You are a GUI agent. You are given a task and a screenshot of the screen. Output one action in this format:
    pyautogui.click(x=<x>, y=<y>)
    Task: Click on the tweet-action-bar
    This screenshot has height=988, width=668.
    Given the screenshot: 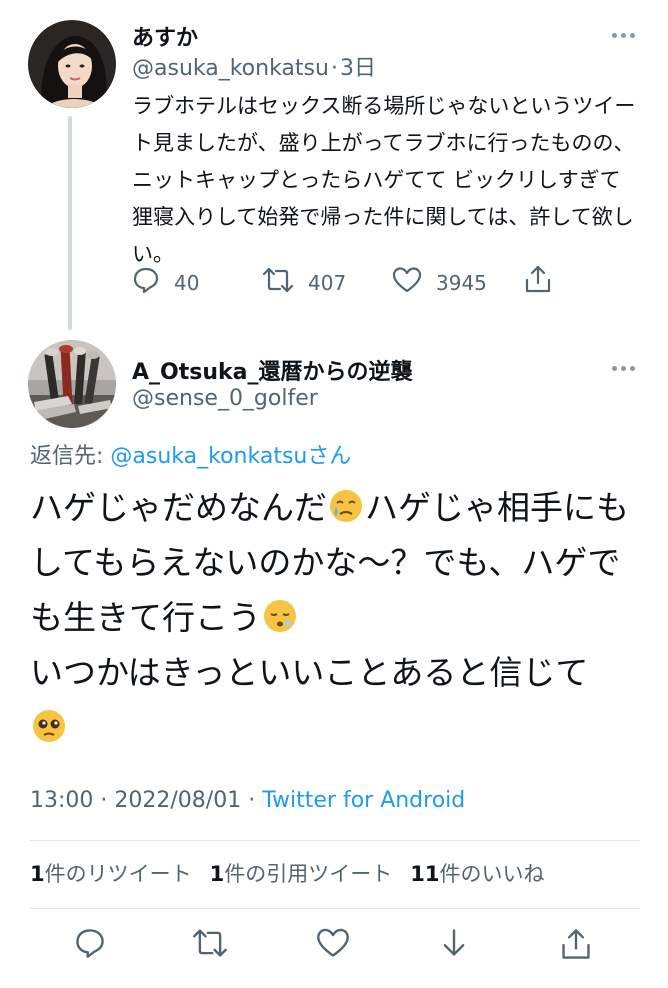 What is the action you would take?
    pyautogui.click(x=334, y=945)
    